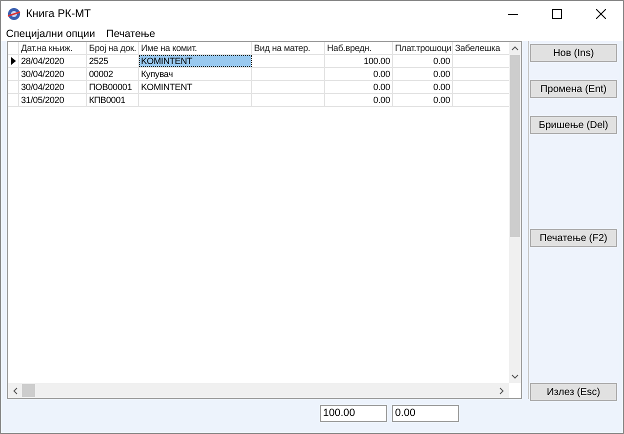  I want to click on column-header: Дат.на књиж., so click(53, 48).